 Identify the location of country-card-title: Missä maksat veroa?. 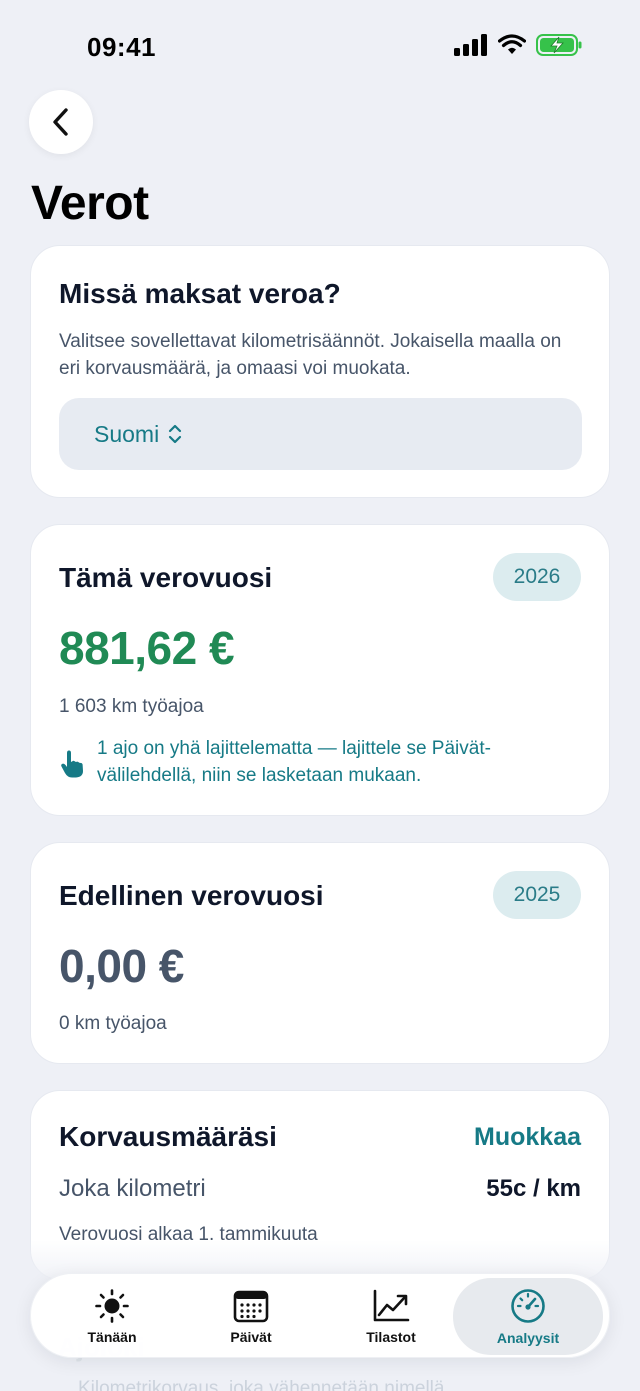
(200, 293).